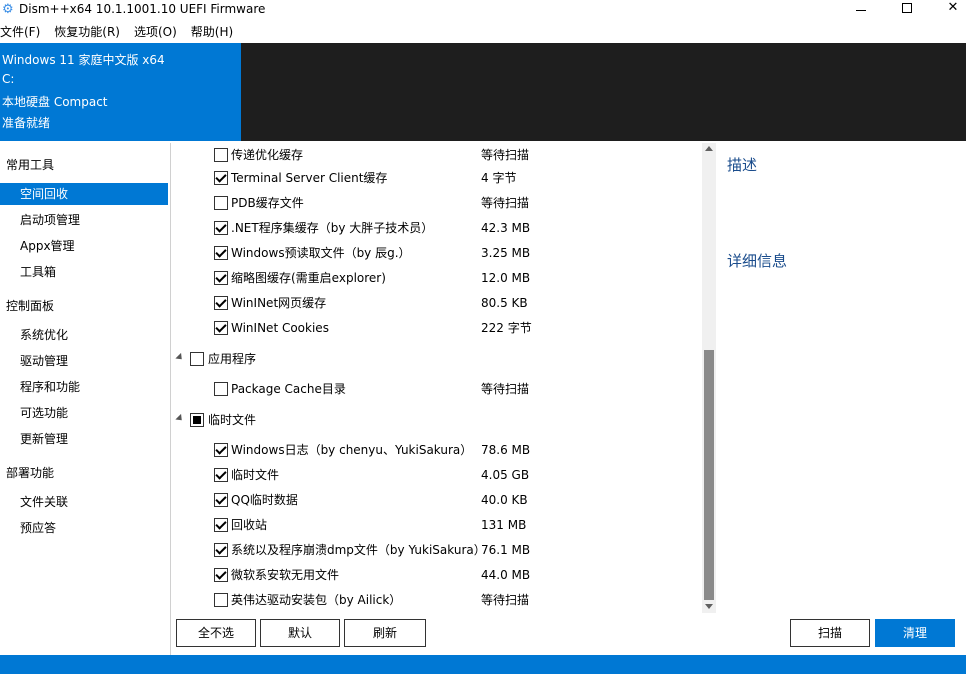  I want to click on list-item: 回收站 131 MB, so click(437, 528).